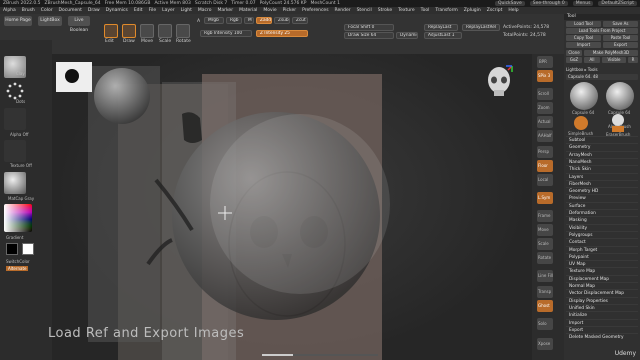 This screenshot has height=360, width=640. I want to click on menu-zplugin: Zplugin, so click(472, 10).